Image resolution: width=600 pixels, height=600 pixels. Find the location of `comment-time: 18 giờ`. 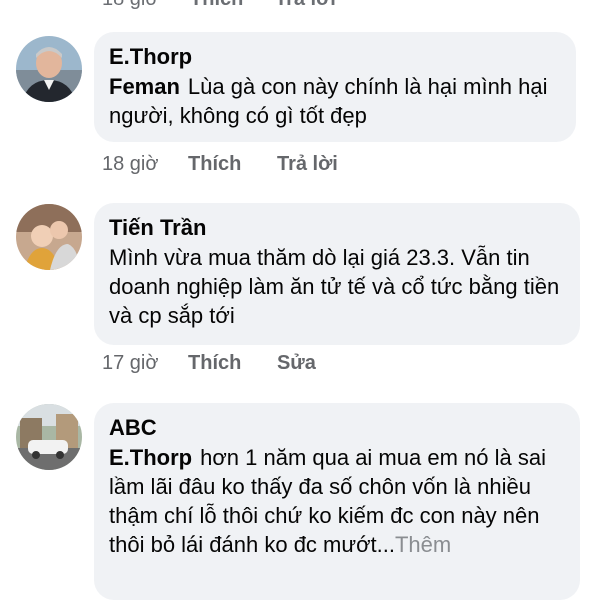

comment-time: 18 giờ is located at coordinates (130, 164).